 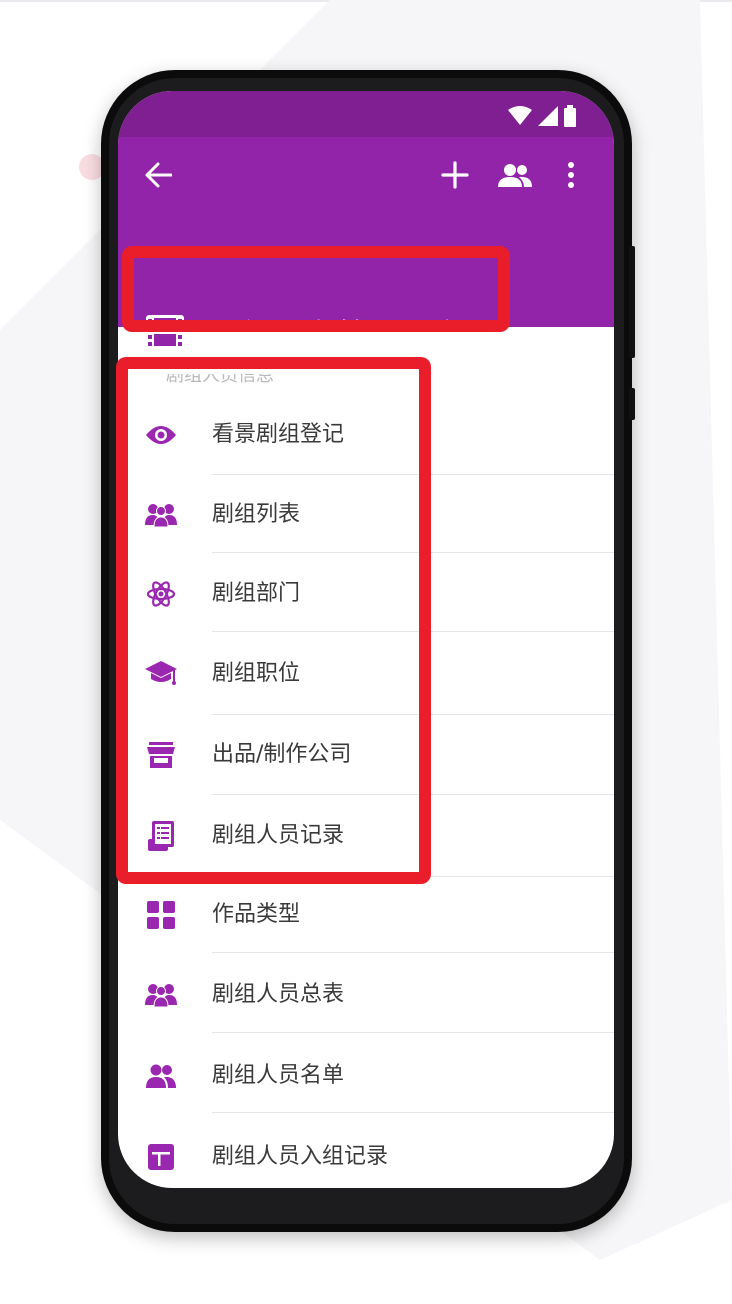 I want to click on battery-icon, so click(x=570, y=116).